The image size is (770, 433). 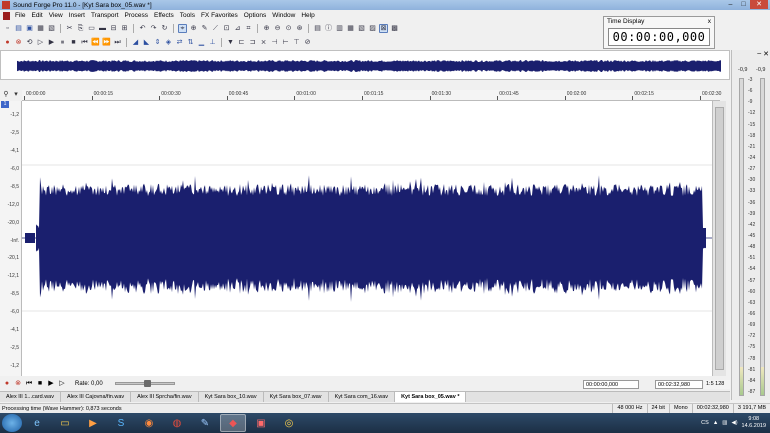 I want to click on loop-playback-icon: ⊗, so click(x=18, y=384).